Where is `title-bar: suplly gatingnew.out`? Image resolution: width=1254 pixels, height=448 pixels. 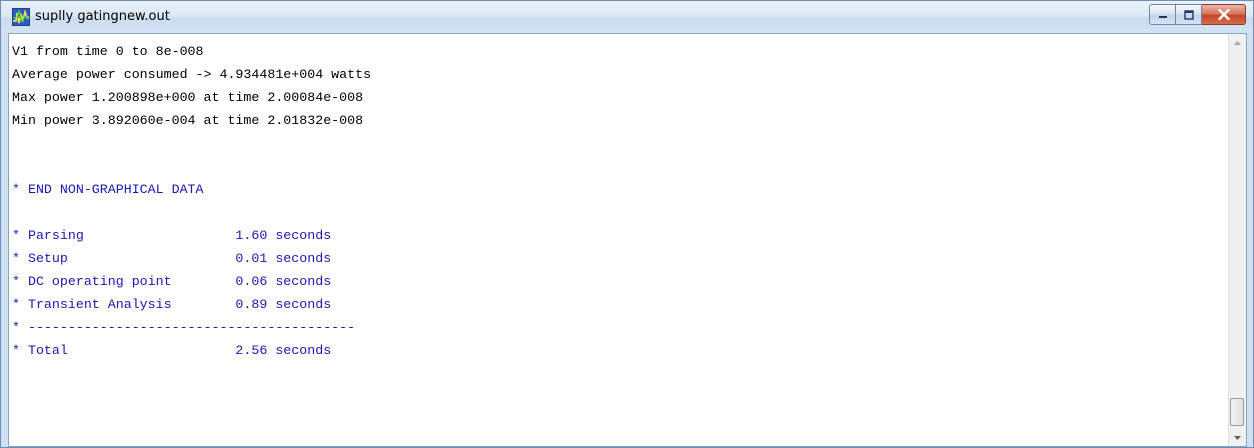 title-bar: suplly gatingnew.out is located at coordinates (627, 17).